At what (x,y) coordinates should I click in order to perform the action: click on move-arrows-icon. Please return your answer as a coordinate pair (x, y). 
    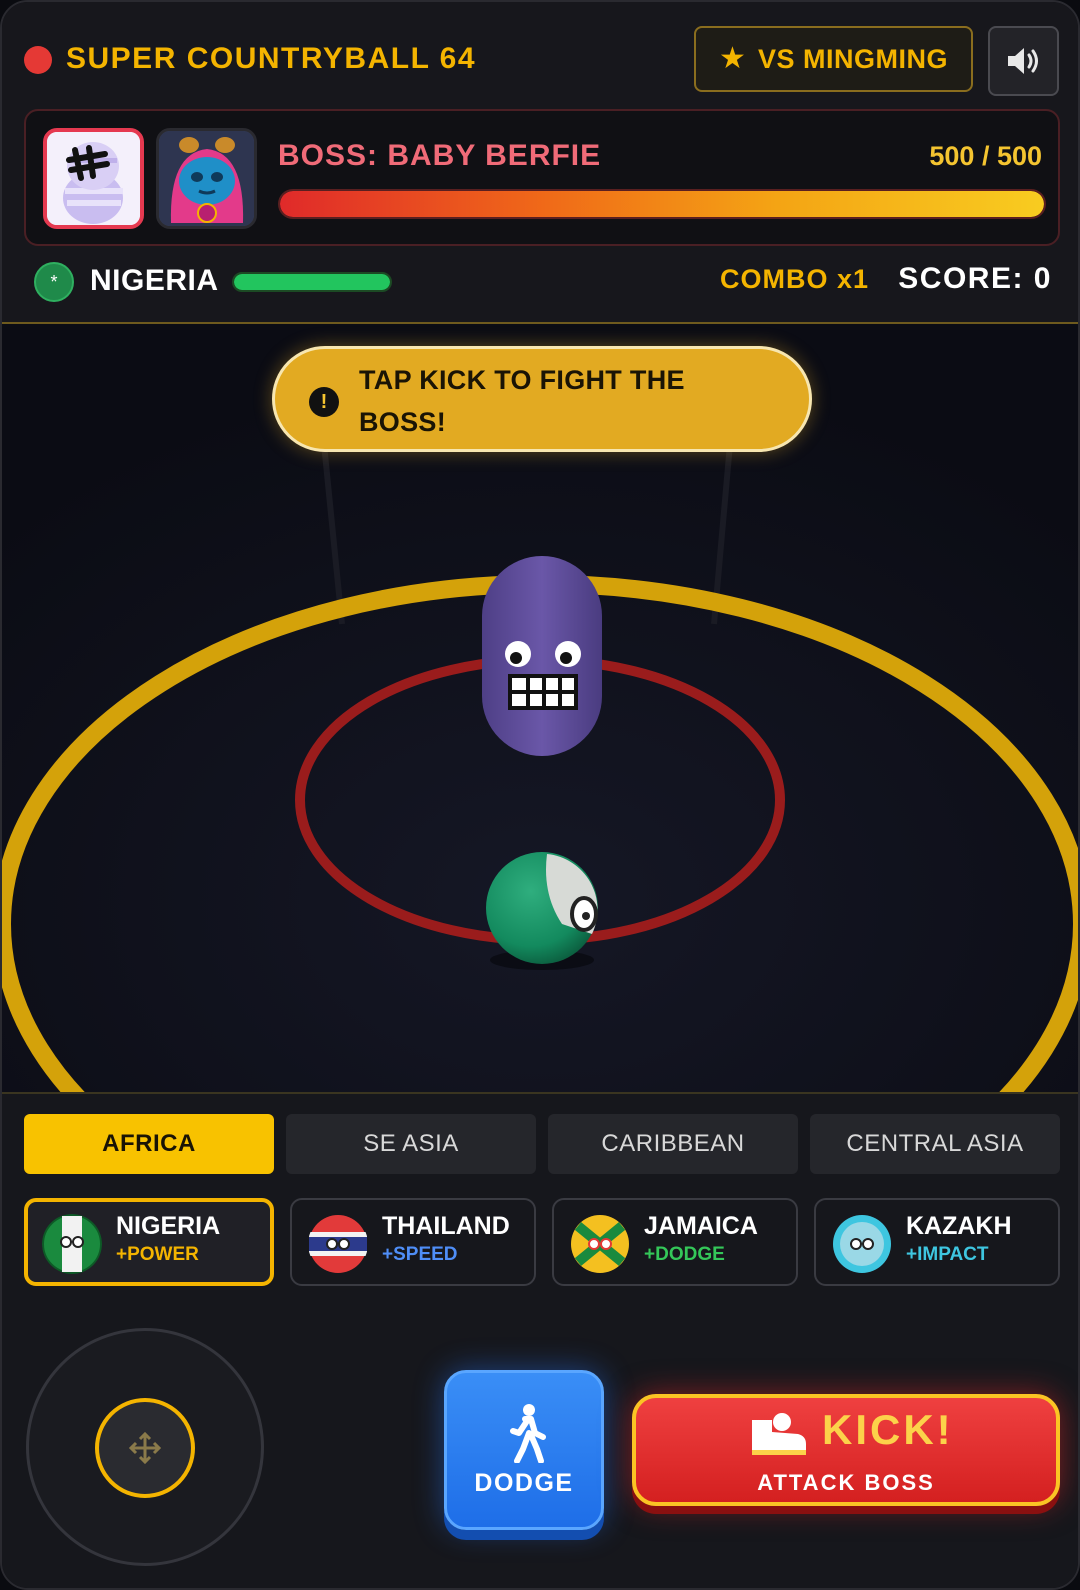
    Looking at the image, I should click on (145, 1448).